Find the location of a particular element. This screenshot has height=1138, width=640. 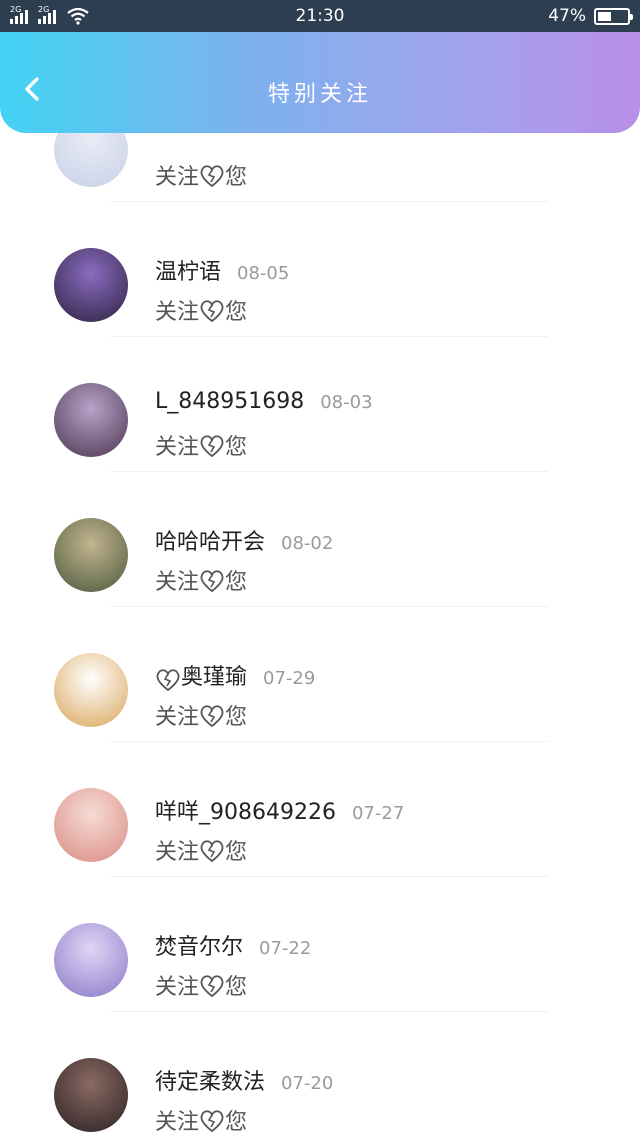

status-bar: 2G 2G 21:30 47% is located at coordinates (320, 16).